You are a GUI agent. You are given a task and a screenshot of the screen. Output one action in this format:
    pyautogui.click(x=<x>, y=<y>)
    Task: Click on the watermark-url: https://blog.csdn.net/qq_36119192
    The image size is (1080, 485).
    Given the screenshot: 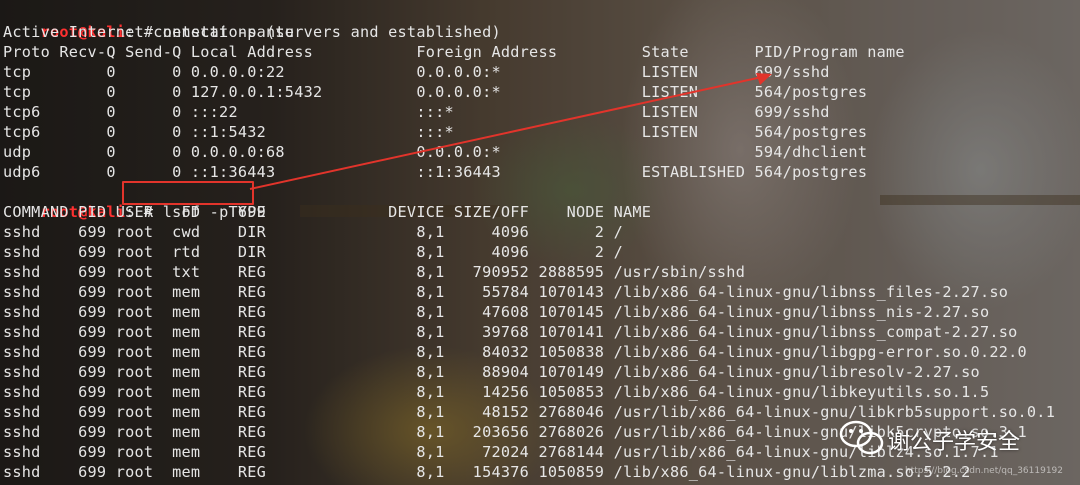 What is the action you would take?
    pyautogui.click(x=984, y=471)
    